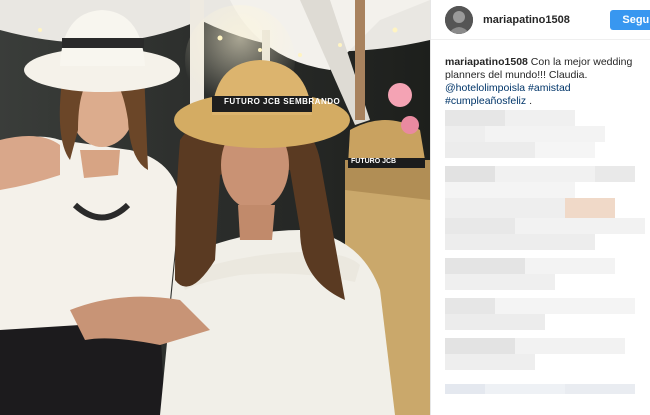  I want to click on caption-mention: @hotelolimpoisla, so click(485, 88).